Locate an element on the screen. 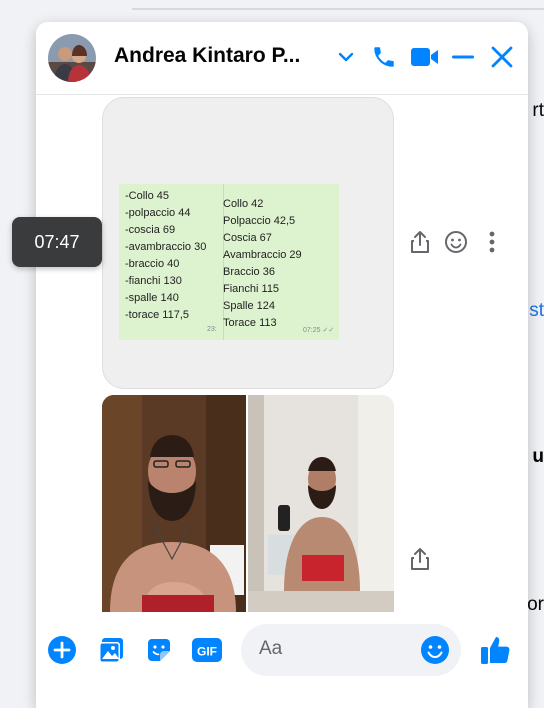 The height and width of the screenshot is (708, 544). background-text-fragment: or is located at coordinates (535, 604).